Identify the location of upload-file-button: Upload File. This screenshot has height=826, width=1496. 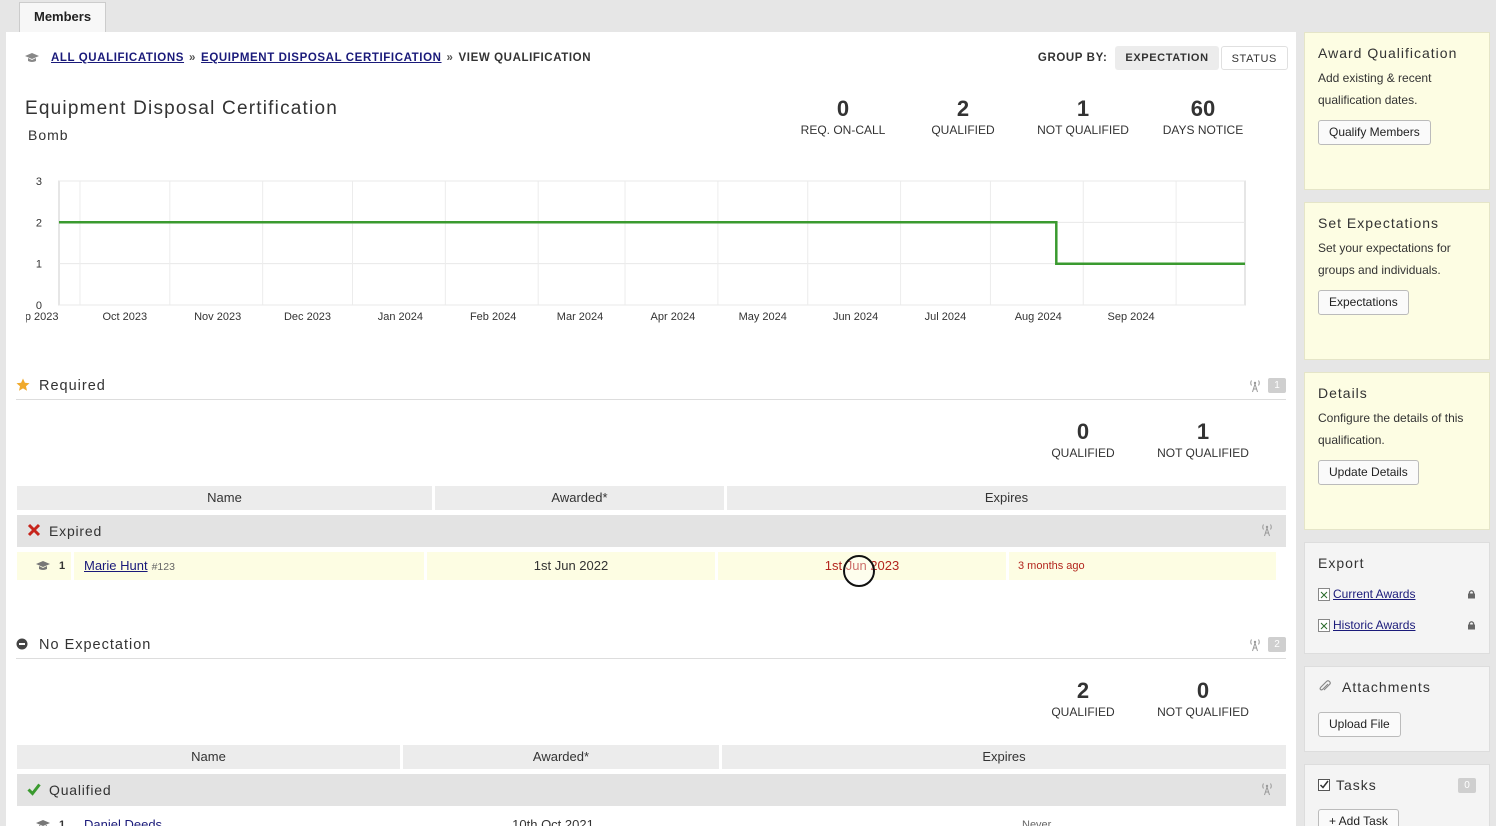
(1359, 724).